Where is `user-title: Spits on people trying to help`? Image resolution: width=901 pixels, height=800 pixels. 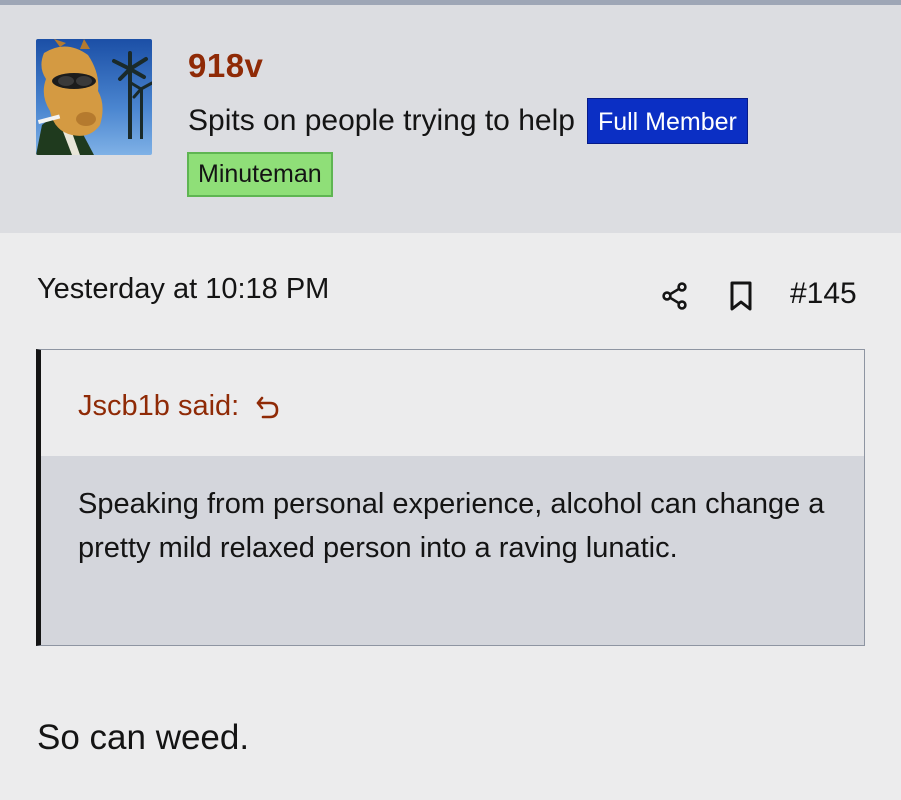 user-title: Spits on people trying to help is located at coordinates (381, 120).